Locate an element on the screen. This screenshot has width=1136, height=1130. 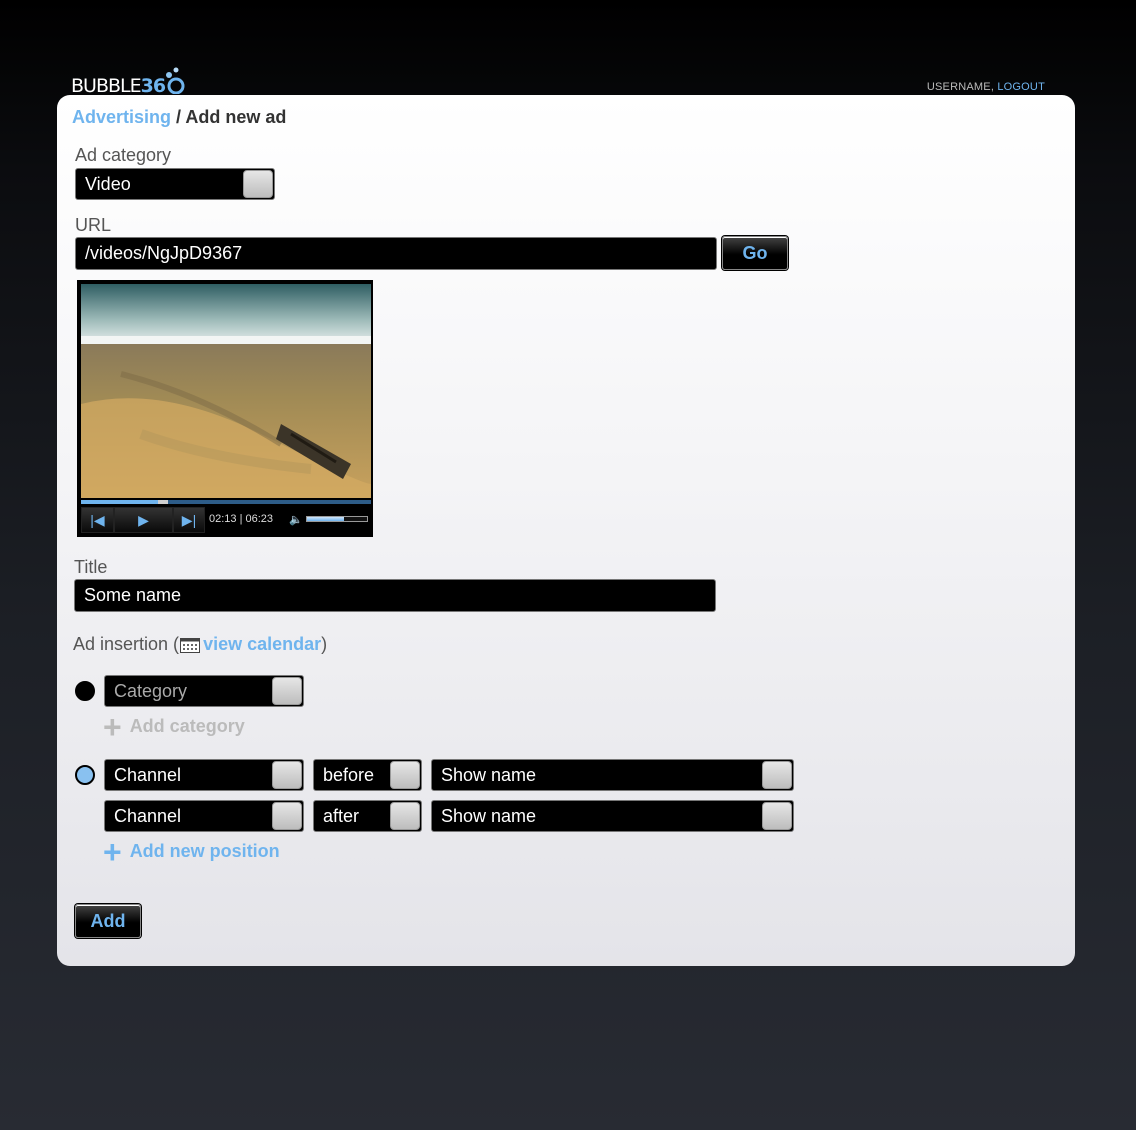
next-button: ▶| is located at coordinates (189, 520).